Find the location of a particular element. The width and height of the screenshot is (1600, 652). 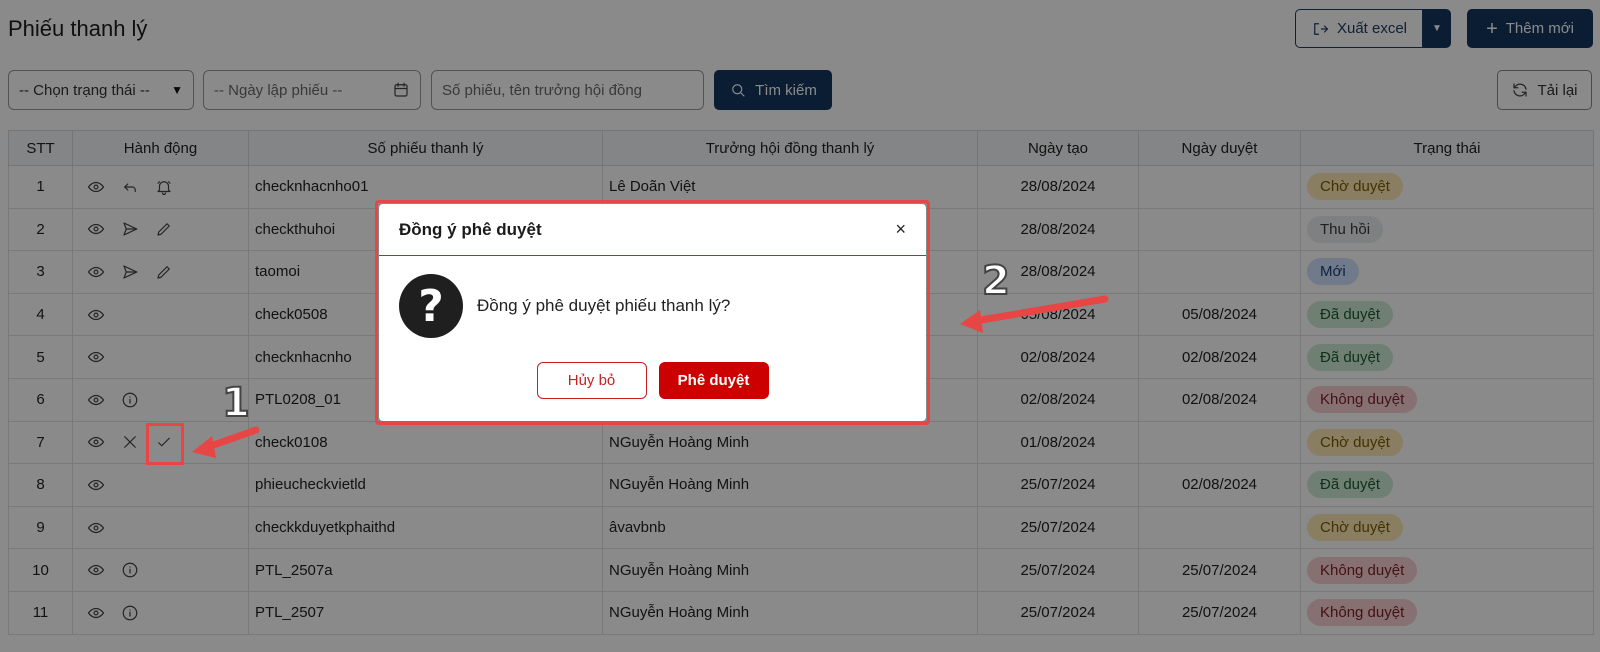

close-icon: × is located at coordinates (900, 229).